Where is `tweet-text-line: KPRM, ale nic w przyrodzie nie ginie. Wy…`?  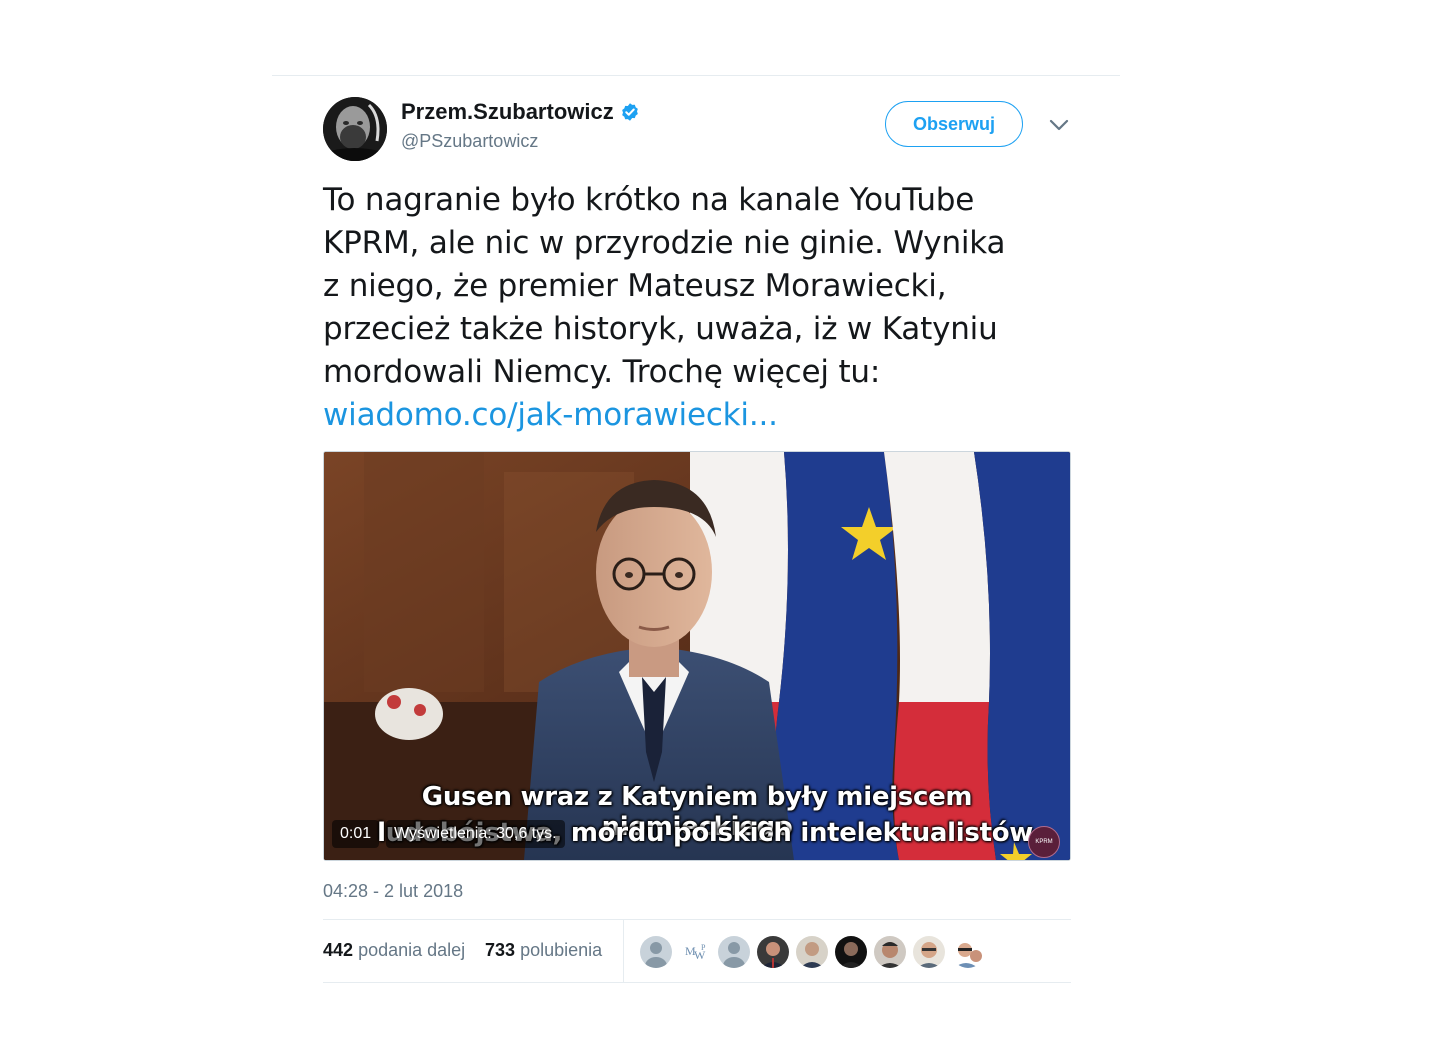
tweet-text-line: KPRM, ale nic w przyrodzie nie ginie. Wy… is located at coordinates (664, 243).